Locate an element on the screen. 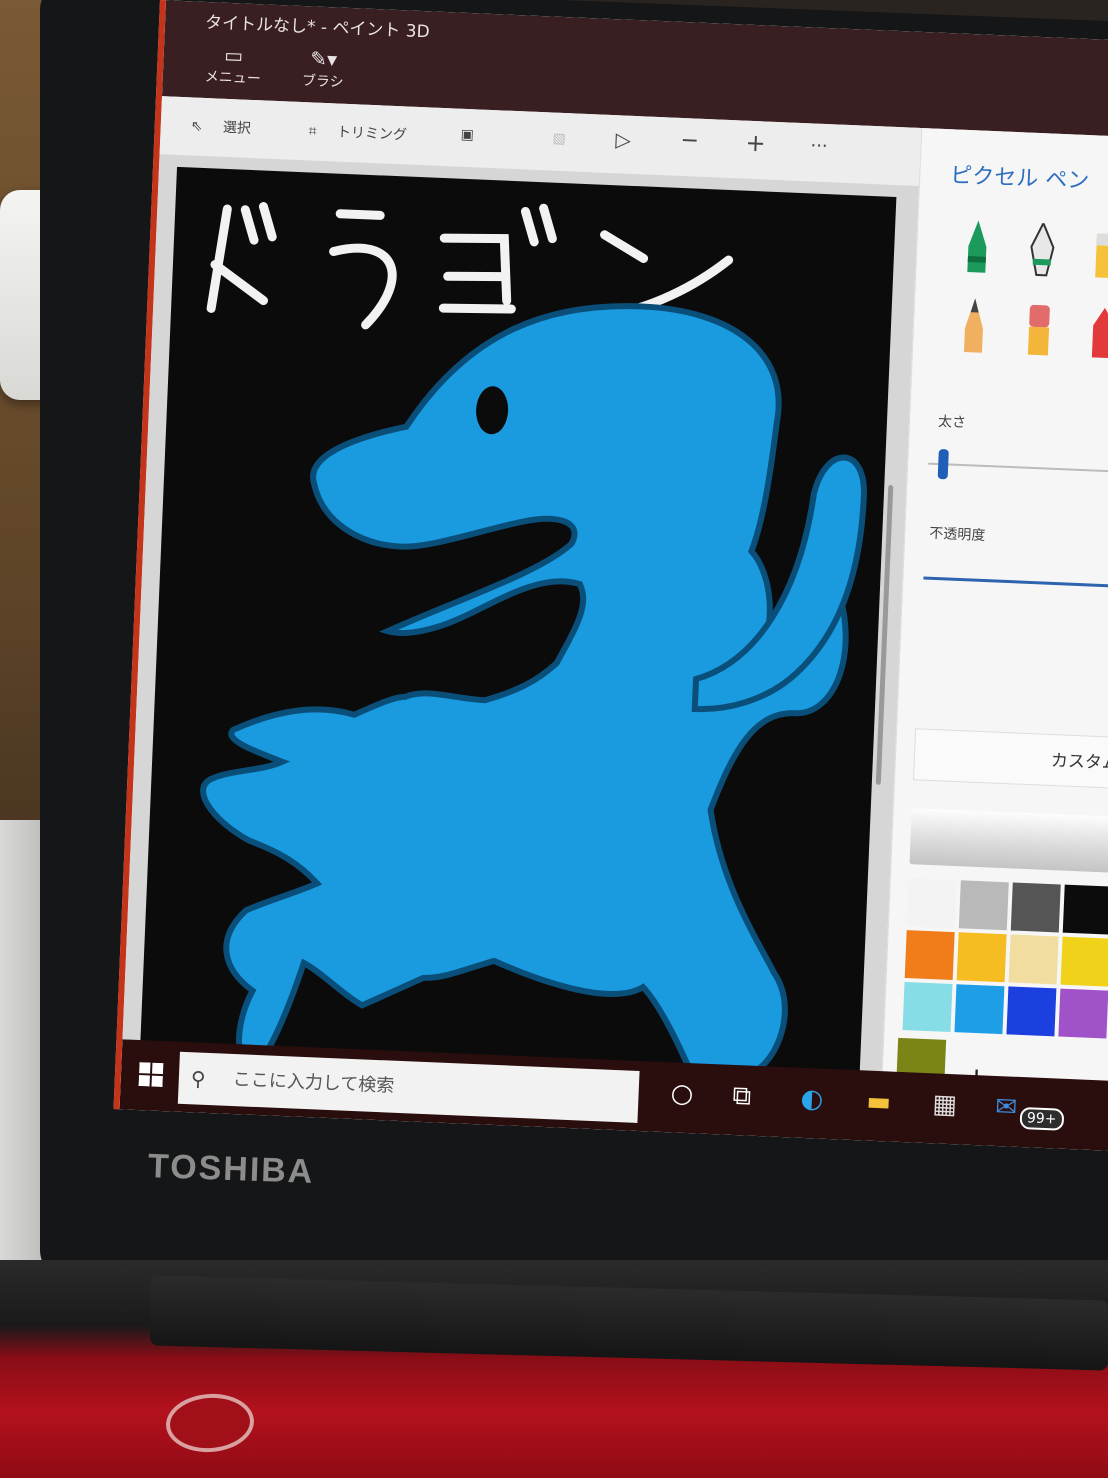 The width and height of the screenshot is (1108, 1478). mail-badge: 99+ is located at coordinates (1041, 1119).